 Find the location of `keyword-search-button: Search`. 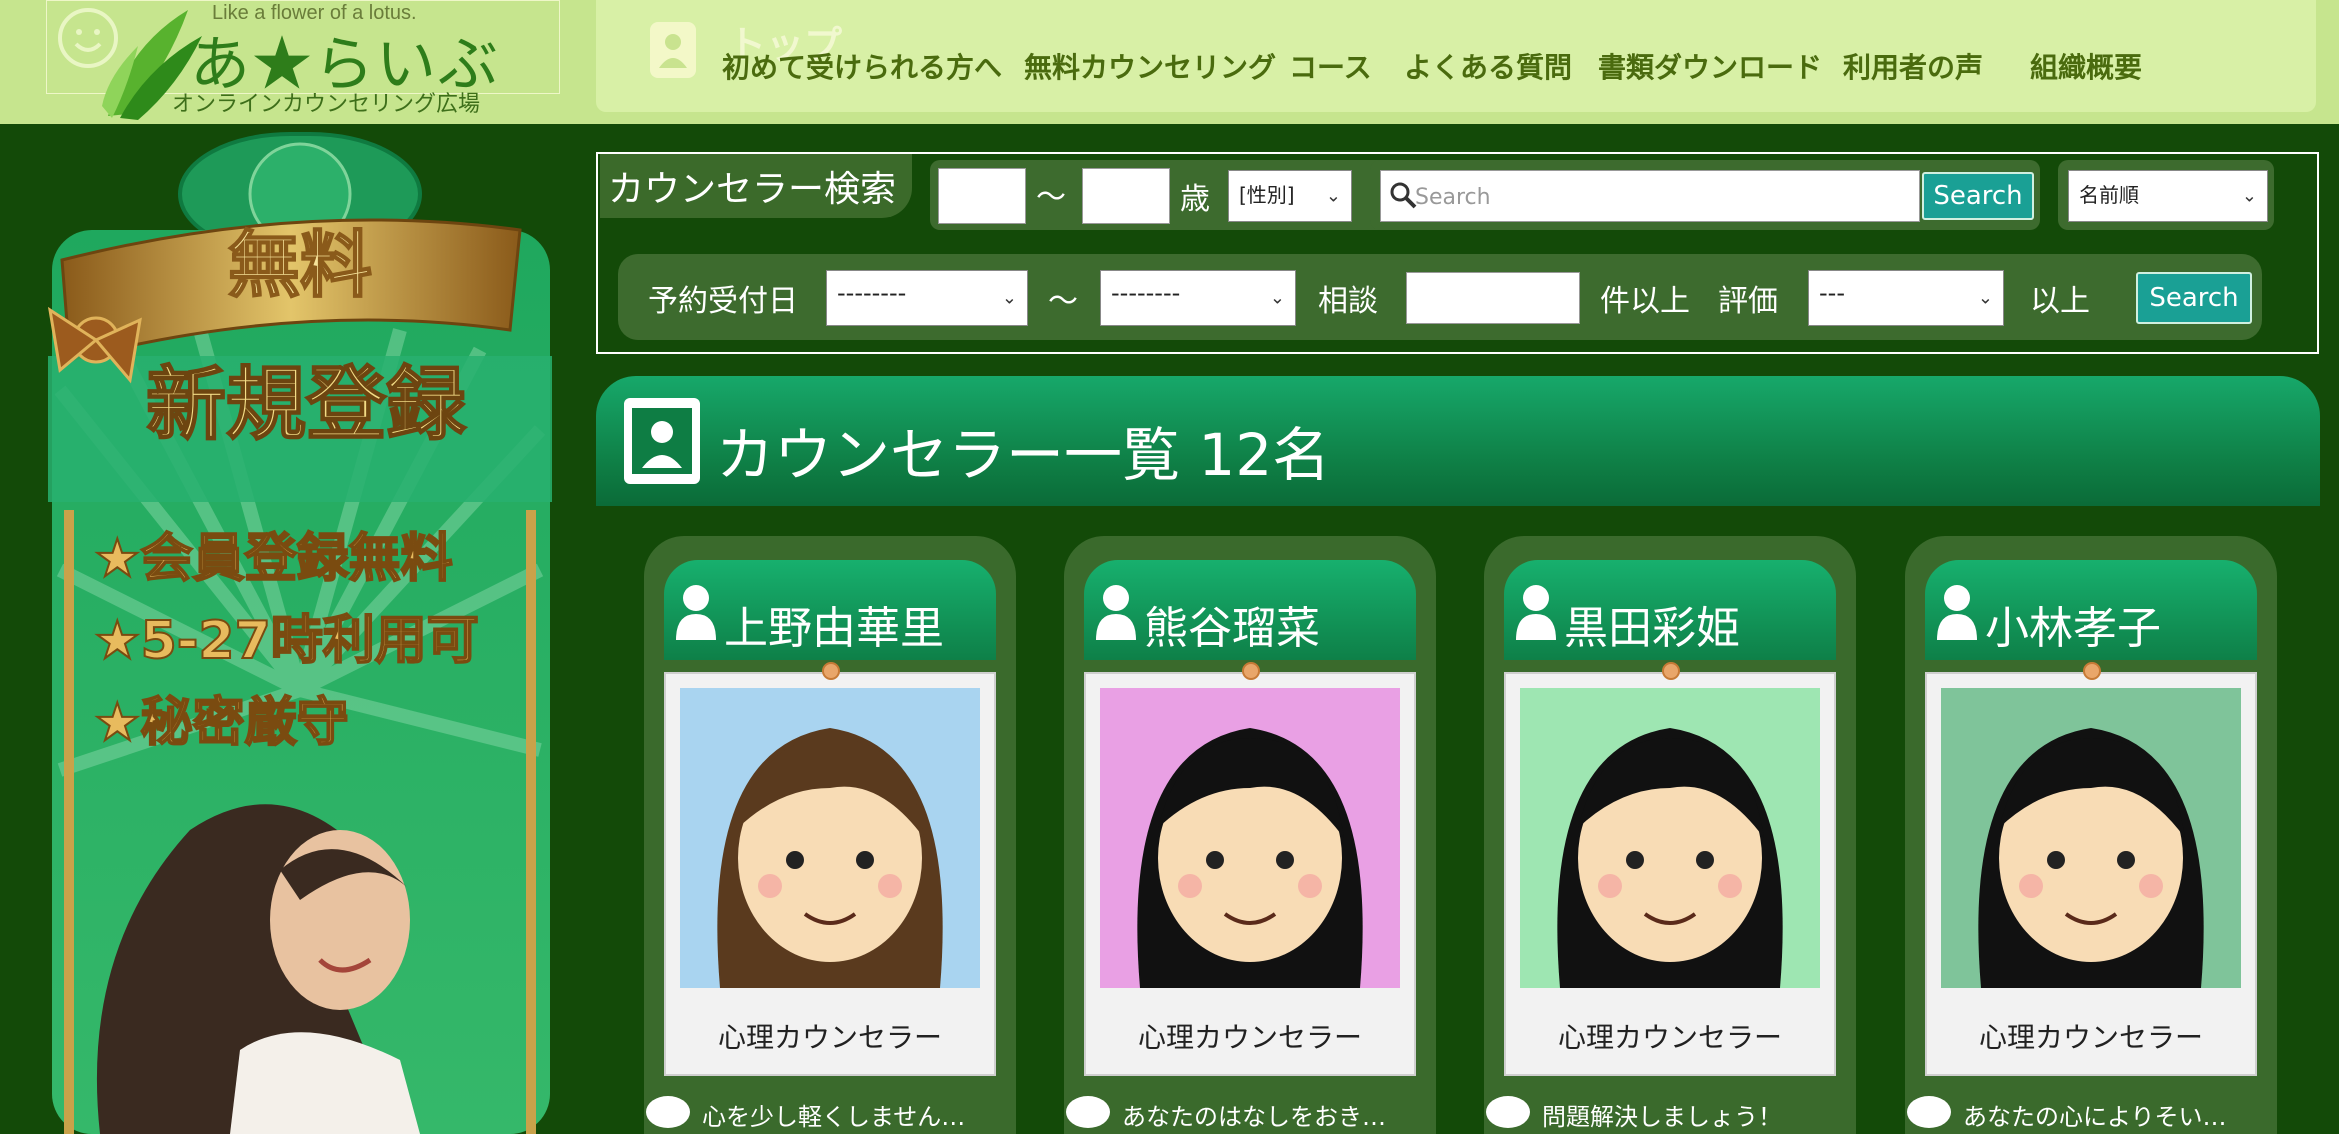

keyword-search-button: Search is located at coordinates (1978, 196).